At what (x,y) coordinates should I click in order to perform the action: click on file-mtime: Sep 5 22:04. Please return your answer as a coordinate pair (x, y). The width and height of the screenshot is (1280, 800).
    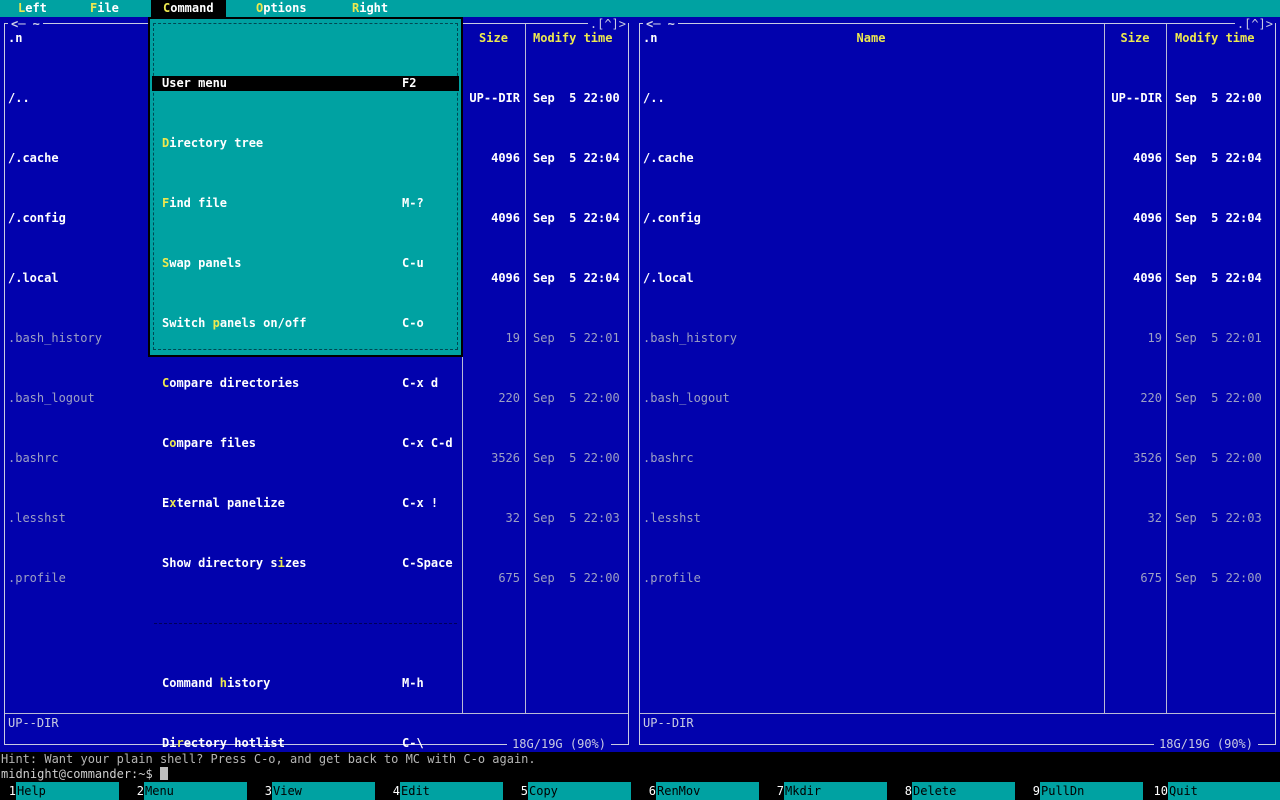
    Looking at the image, I should click on (1218, 278).